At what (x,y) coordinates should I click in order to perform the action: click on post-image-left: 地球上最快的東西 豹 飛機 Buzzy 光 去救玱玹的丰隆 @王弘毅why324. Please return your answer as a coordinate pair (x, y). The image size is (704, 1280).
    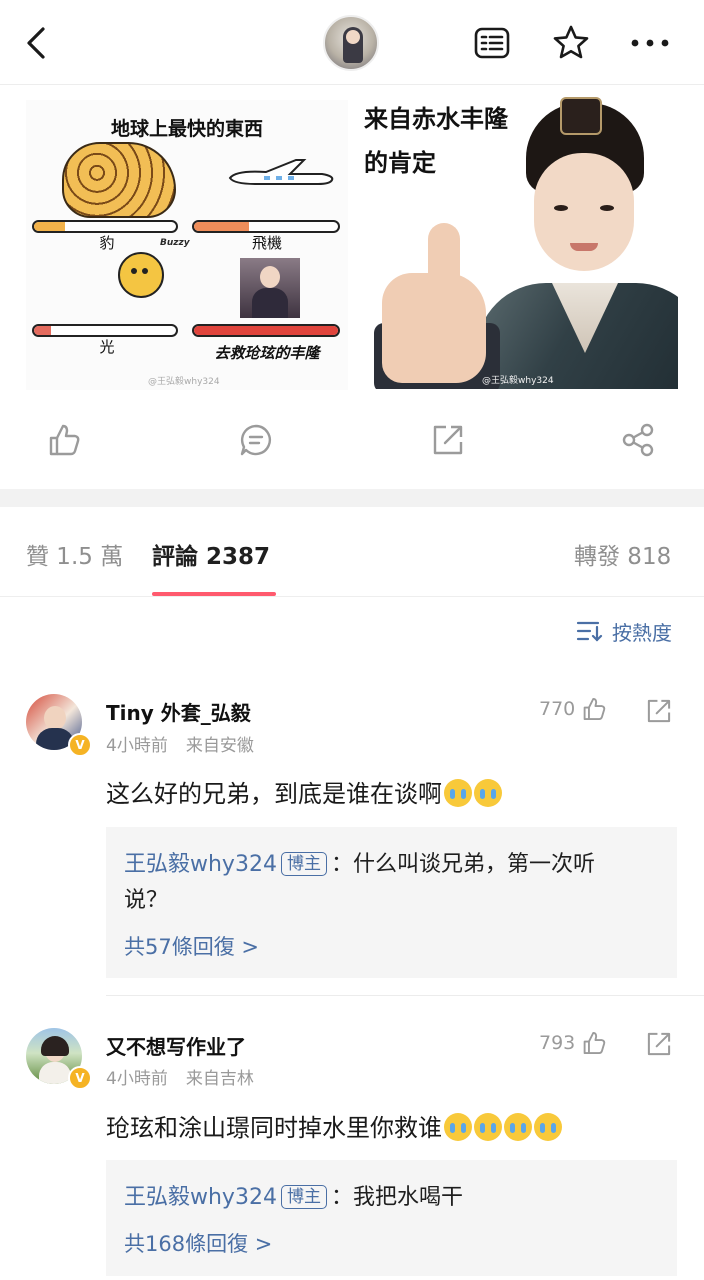
    Looking at the image, I should click on (187, 245).